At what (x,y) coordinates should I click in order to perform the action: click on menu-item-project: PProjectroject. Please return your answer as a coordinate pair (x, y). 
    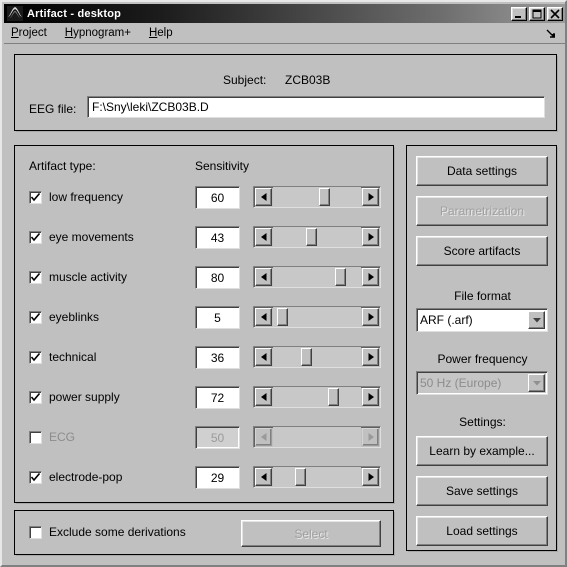
    Looking at the image, I should click on (33, 33).